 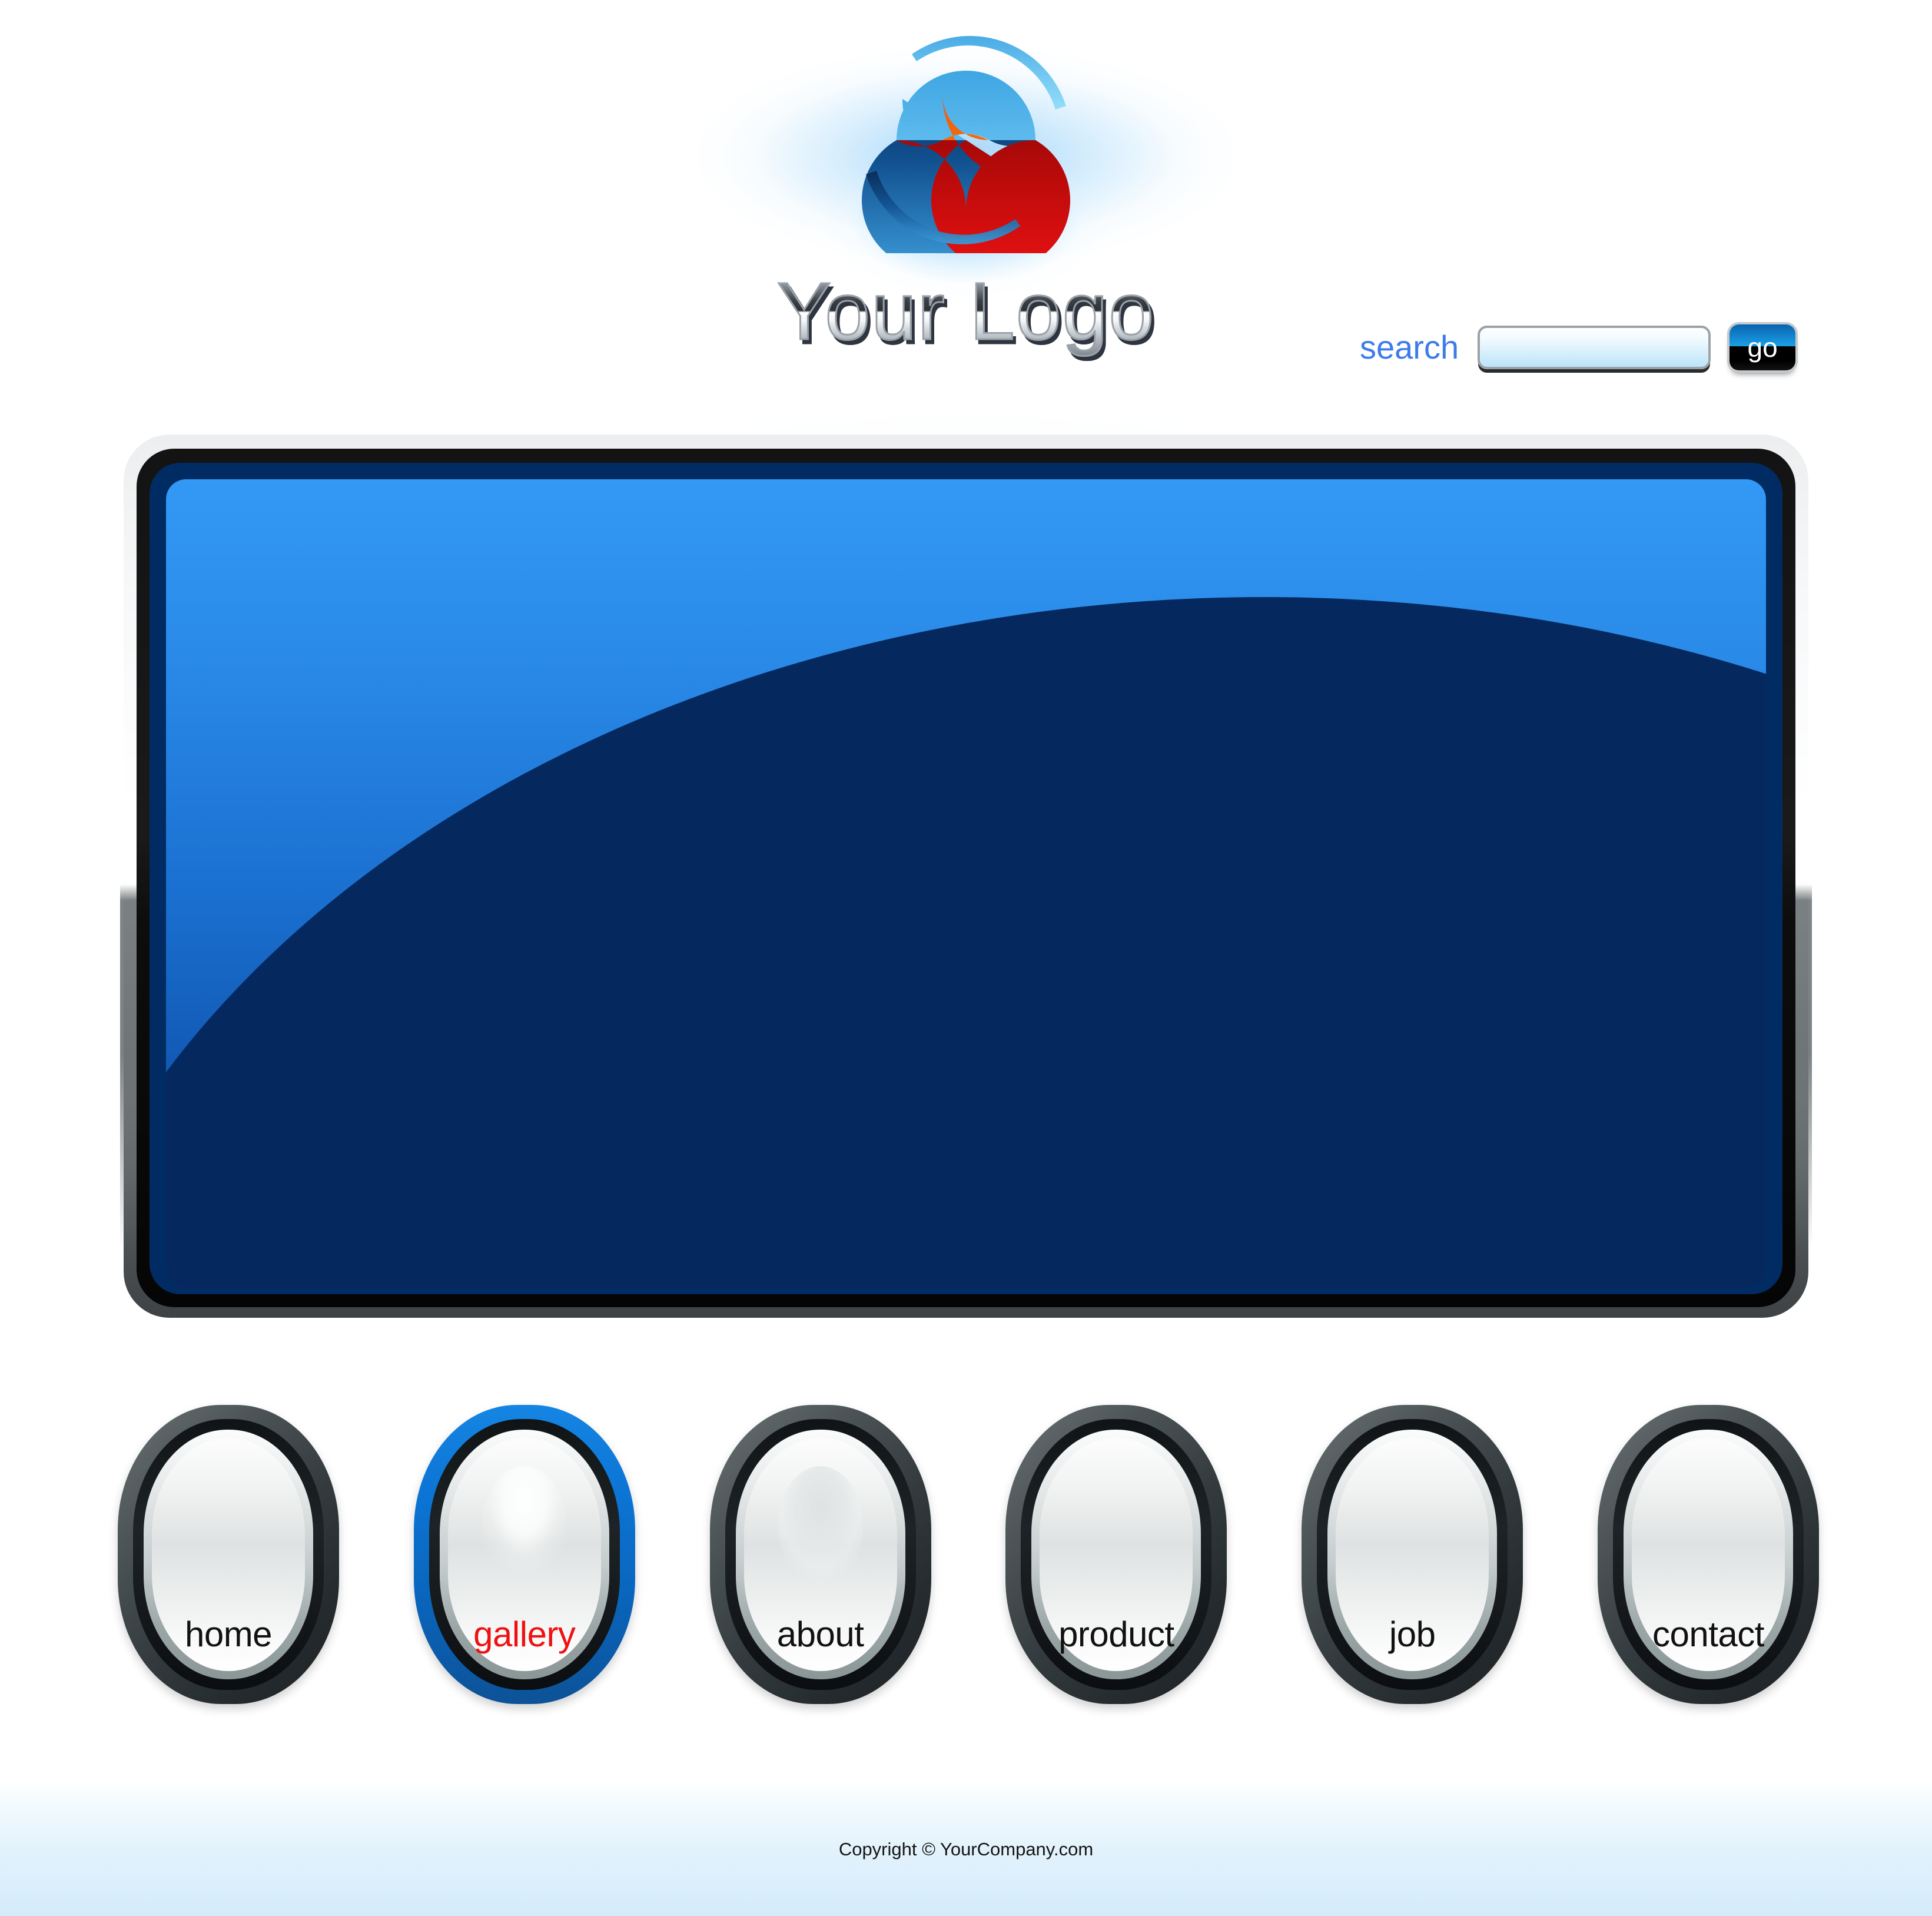 I want to click on copyright-text: Copyright © YourCompany.com, so click(x=966, y=1849).